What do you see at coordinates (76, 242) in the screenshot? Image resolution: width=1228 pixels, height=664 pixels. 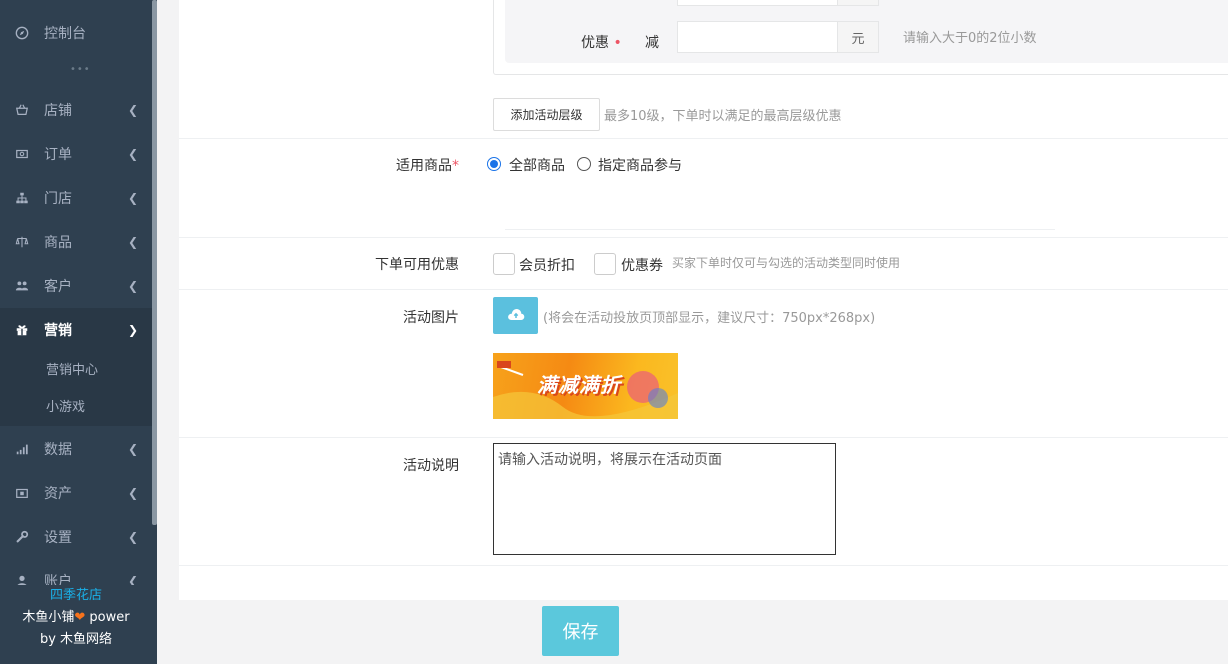 I see `sidebar-item-goods: 商品 ❮` at bounding box center [76, 242].